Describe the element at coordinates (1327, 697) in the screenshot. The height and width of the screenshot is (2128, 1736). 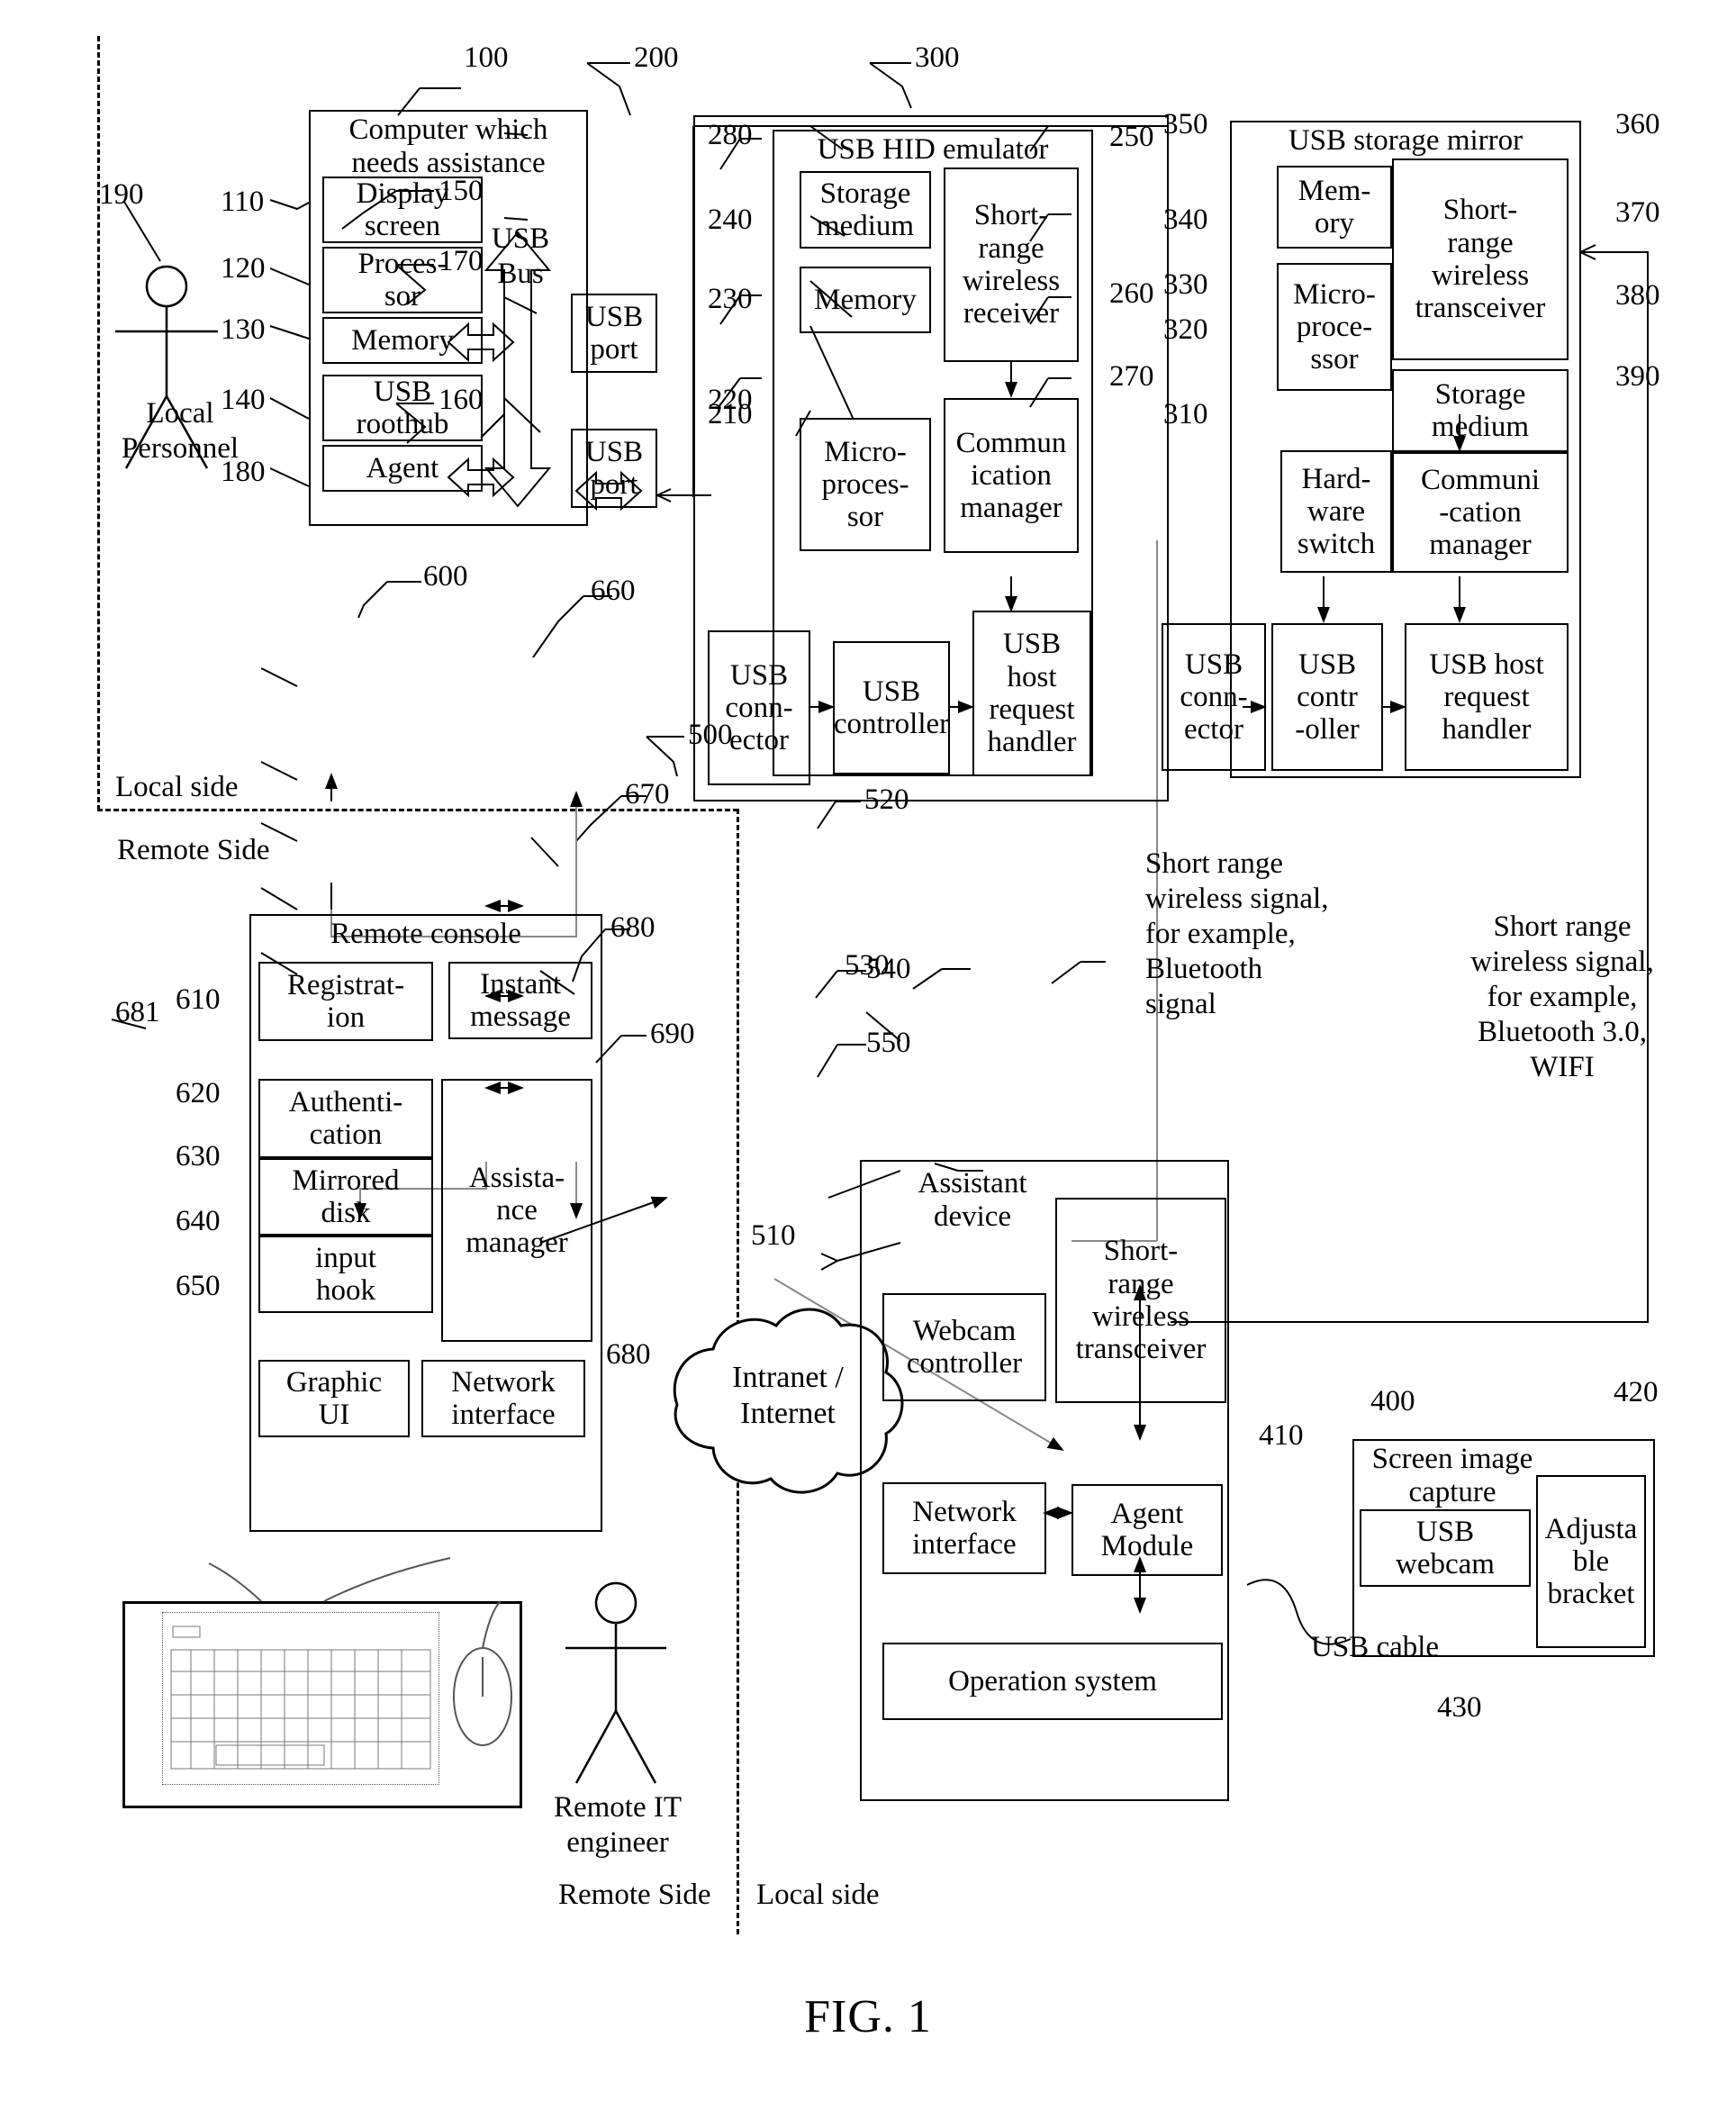
I see `usb-controller-320-block: USB contr -oller` at that location.